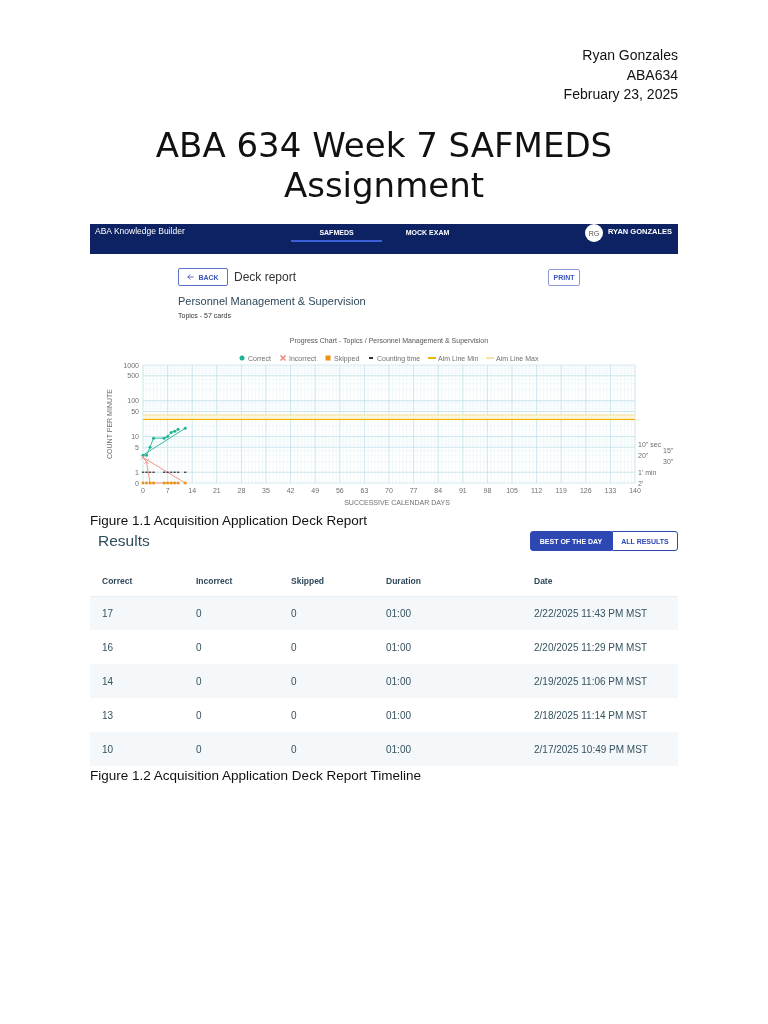  Describe the element at coordinates (137, 715) in the screenshot. I see `table-cell: 13` at that location.